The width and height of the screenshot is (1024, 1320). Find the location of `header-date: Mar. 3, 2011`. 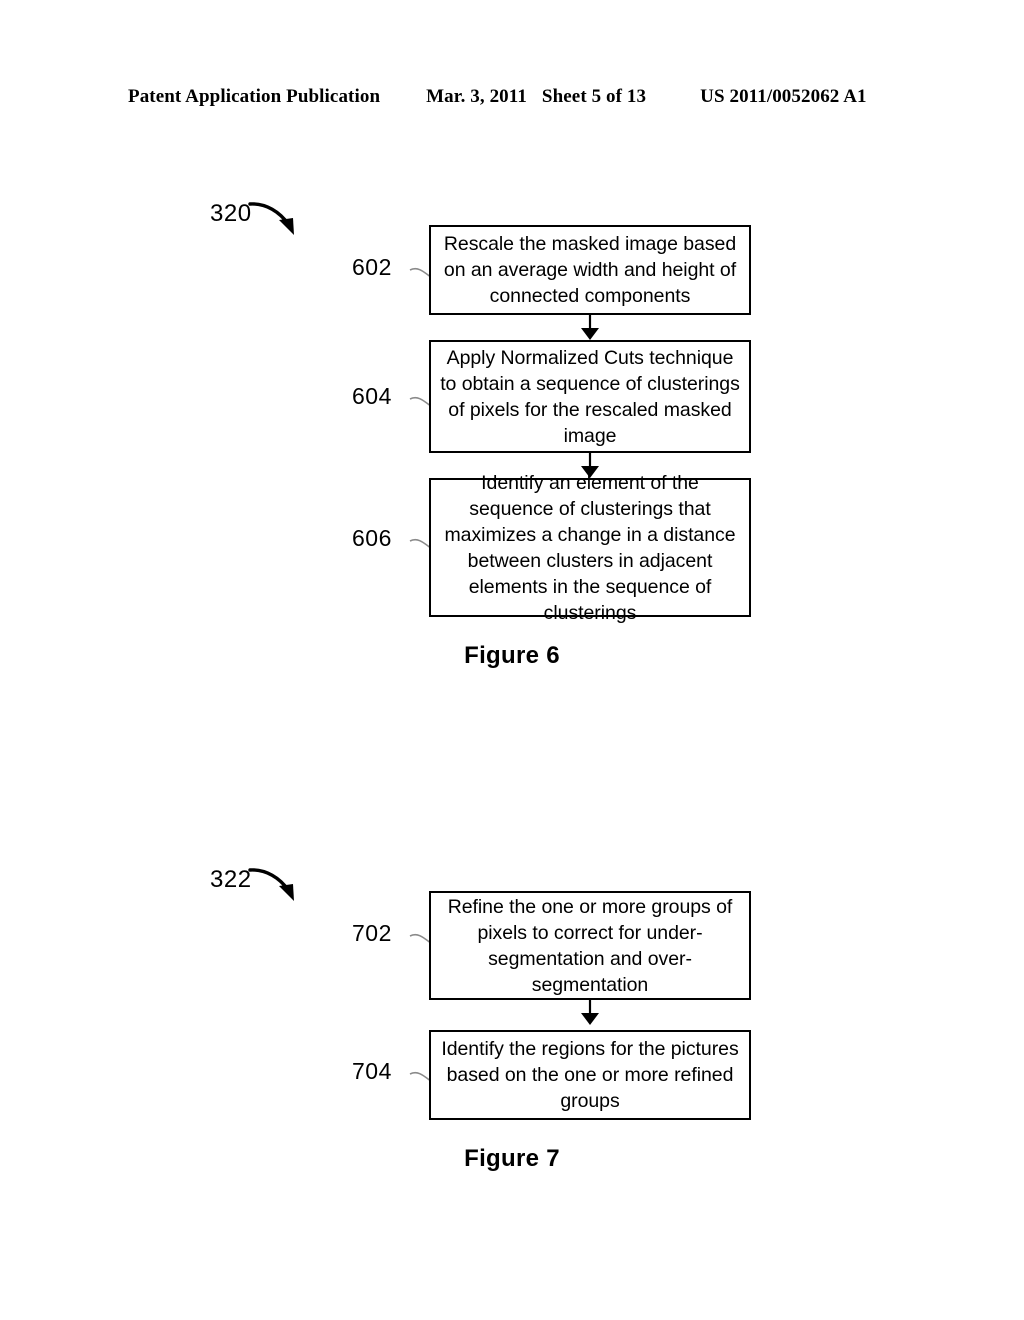

header-date: Mar. 3, 2011 is located at coordinates (476, 96).